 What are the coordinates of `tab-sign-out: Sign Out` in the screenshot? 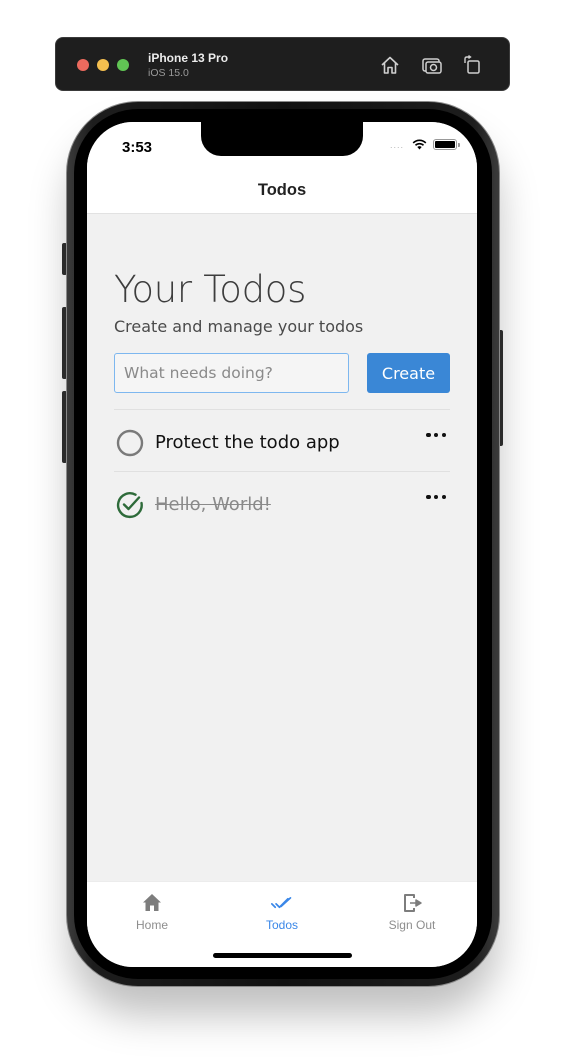 It's located at (412, 912).